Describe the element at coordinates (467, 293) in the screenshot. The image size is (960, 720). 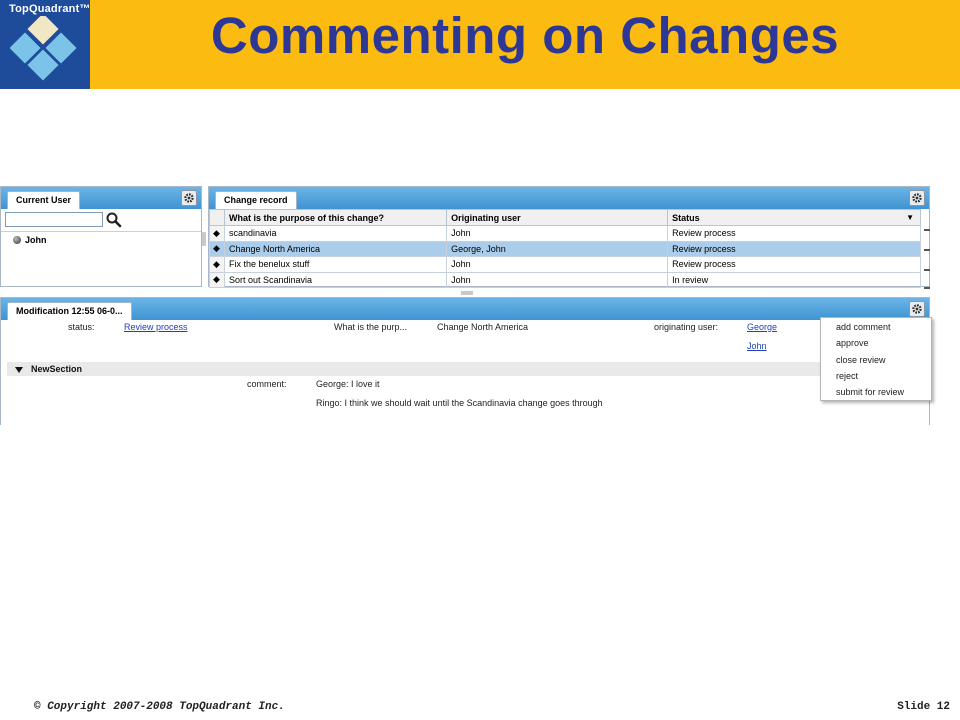
I see `horizontal-splitter` at that location.